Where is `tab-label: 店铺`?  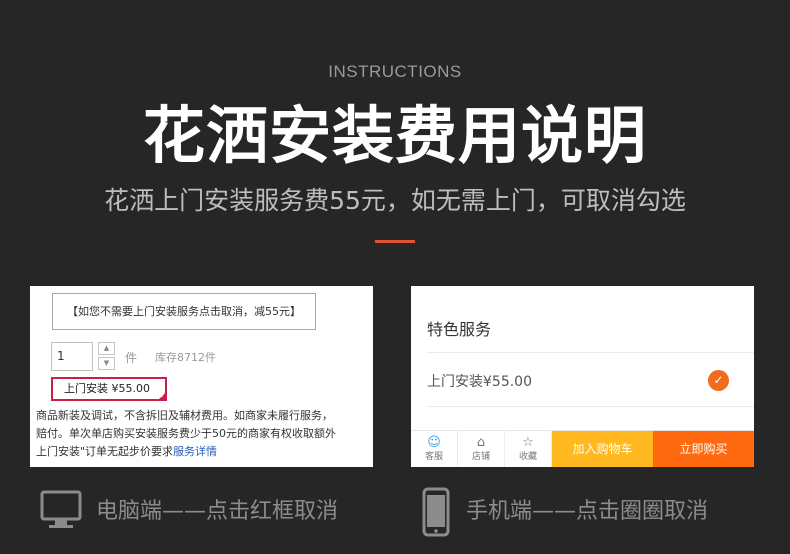 tab-label: 店铺 is located at coordinates (480, 457).